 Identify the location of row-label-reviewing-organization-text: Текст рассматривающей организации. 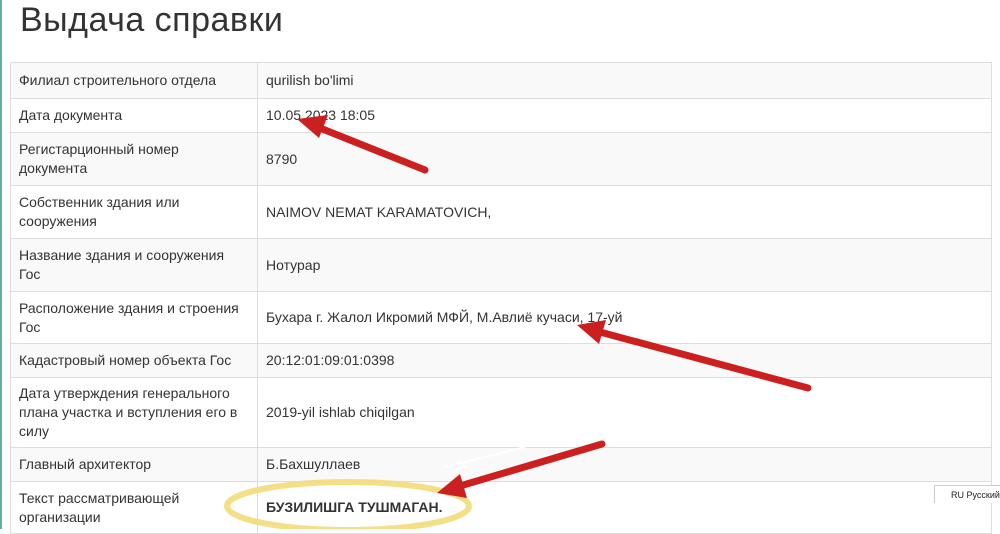
(134, 507).